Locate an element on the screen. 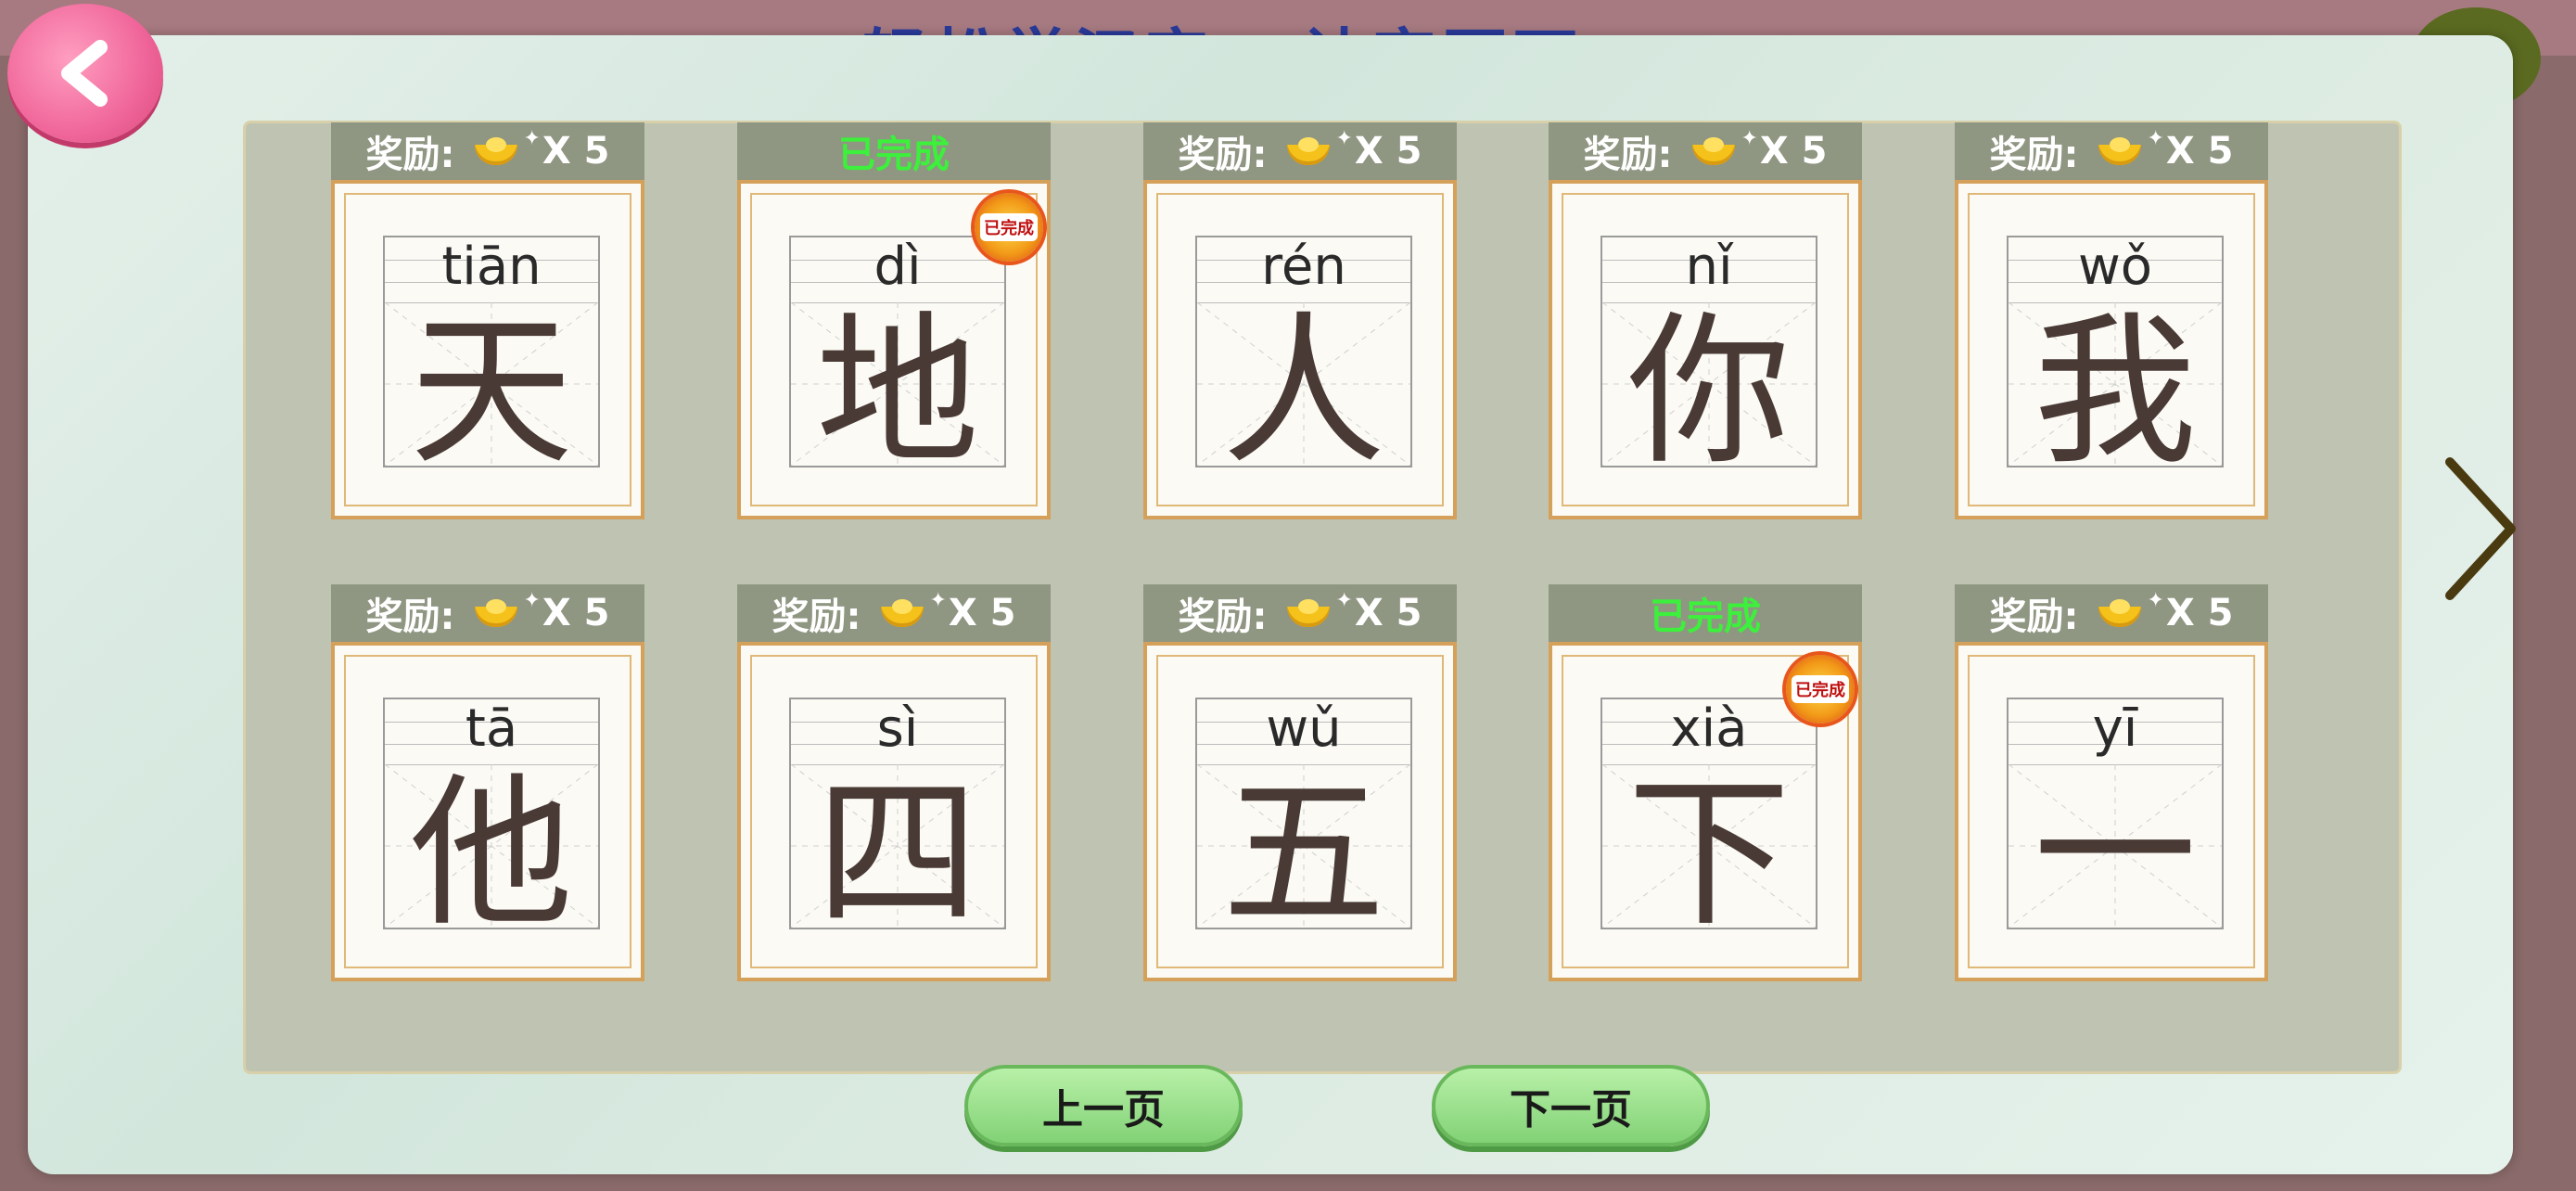 This screenshot has width=2576, height=1191. character-card: 奖励: ✦ X 5 tā 他 is located at coordinates (488, 782).